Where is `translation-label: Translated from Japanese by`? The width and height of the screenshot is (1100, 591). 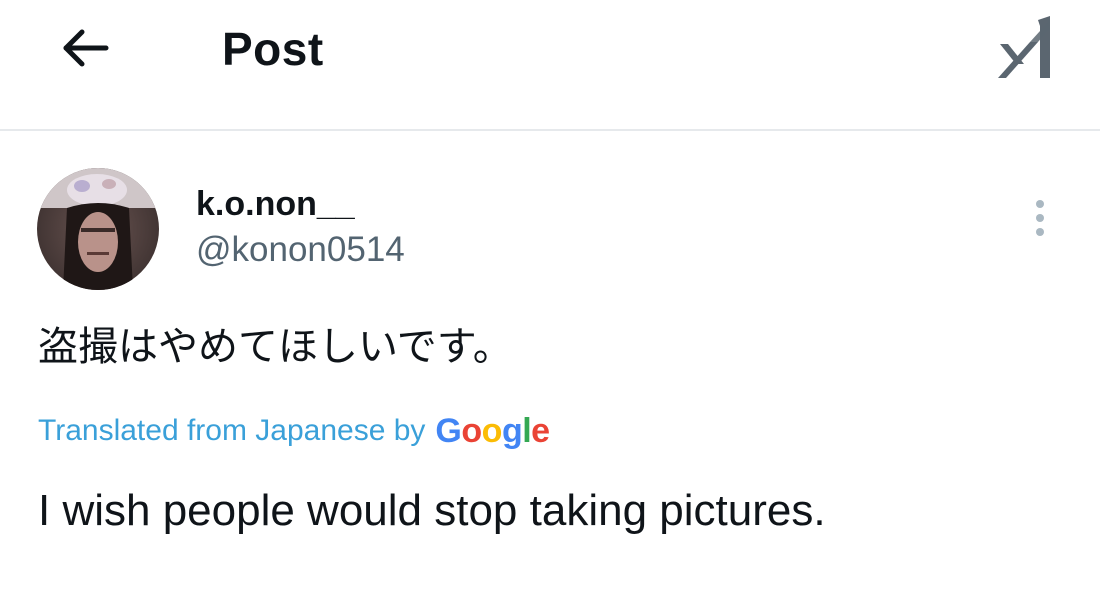 translation-label: Translated from Japanese by is located at coordinates (232, 430).